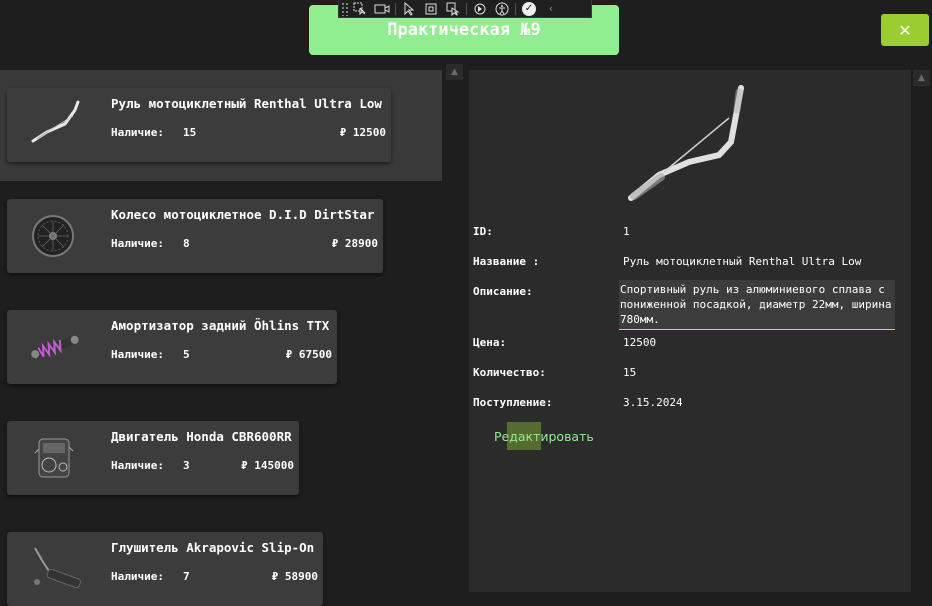 Image resolution: width=932 pixels, height=606 pixels. Describe the element at coordinates (502, 8) in the screenshot. I see `accessibility-icon` at that location.